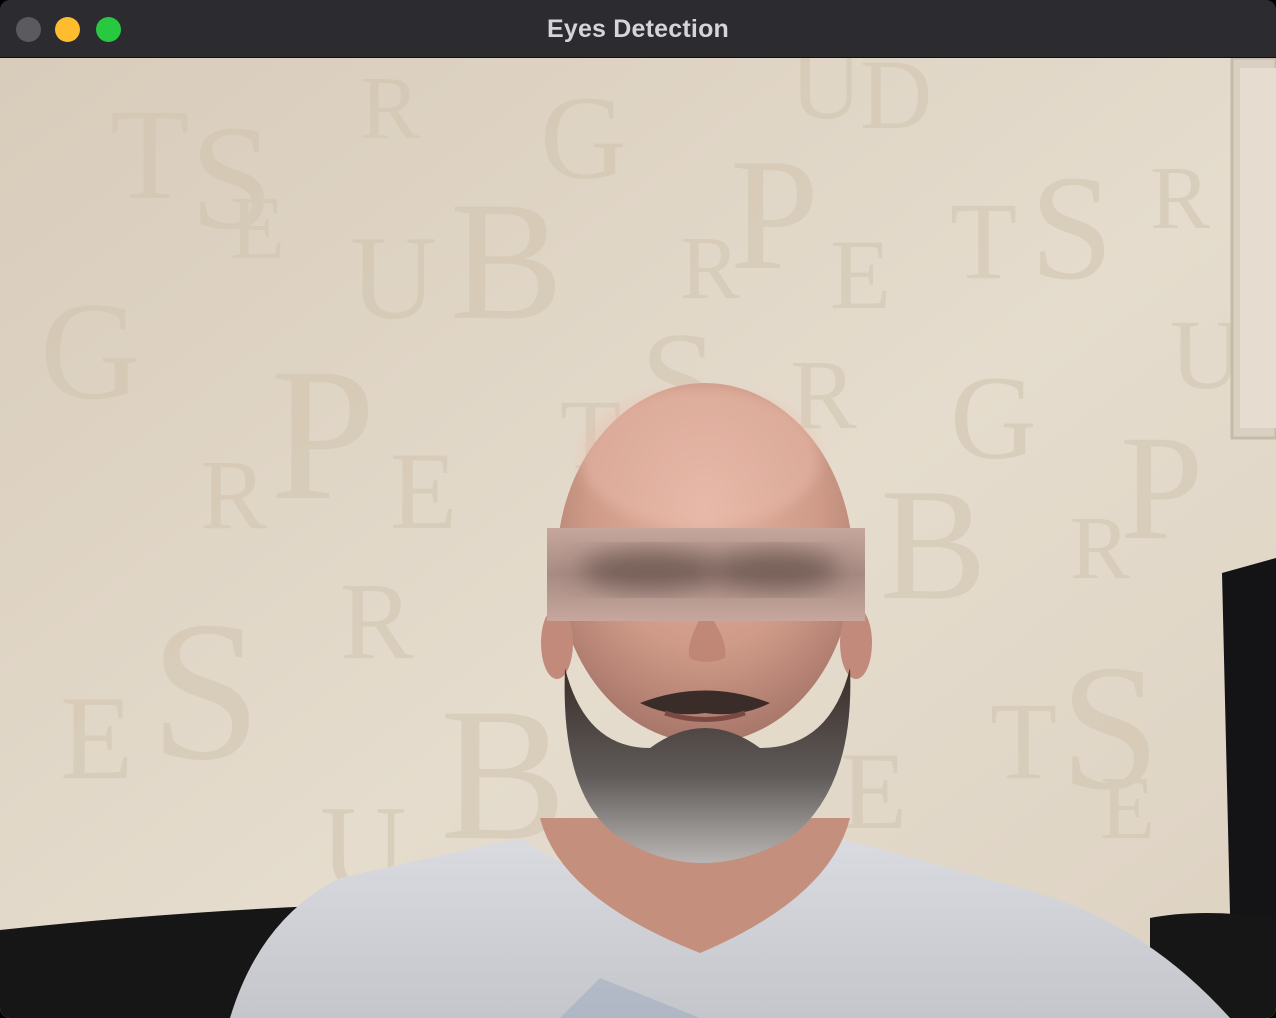  Describe the element at coordinates (90, 351) in the screenshot. I see `svg-text: G` at that location.